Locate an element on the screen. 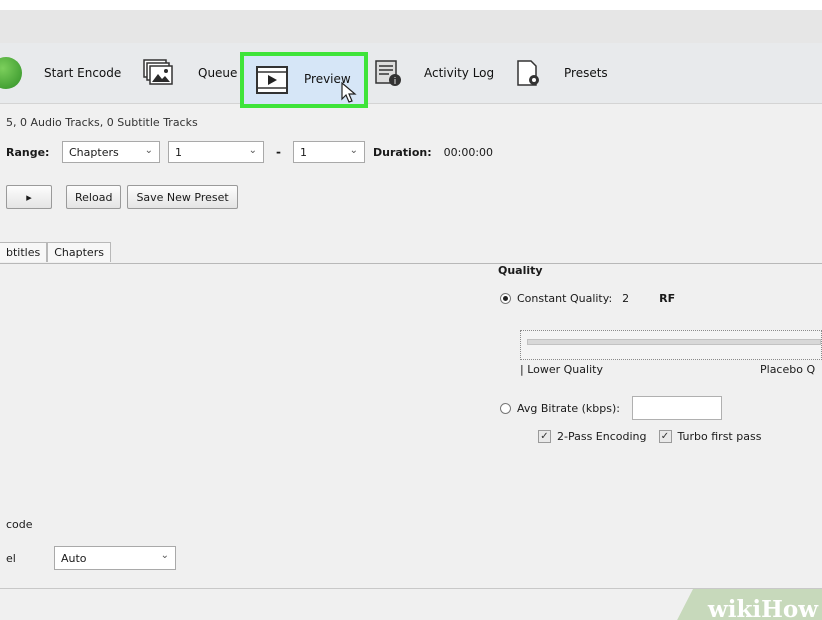 Image resolution: width=822 pixels, height=620 pixels. activity-log-label: Activity Log is located at coordinates (459, 73).